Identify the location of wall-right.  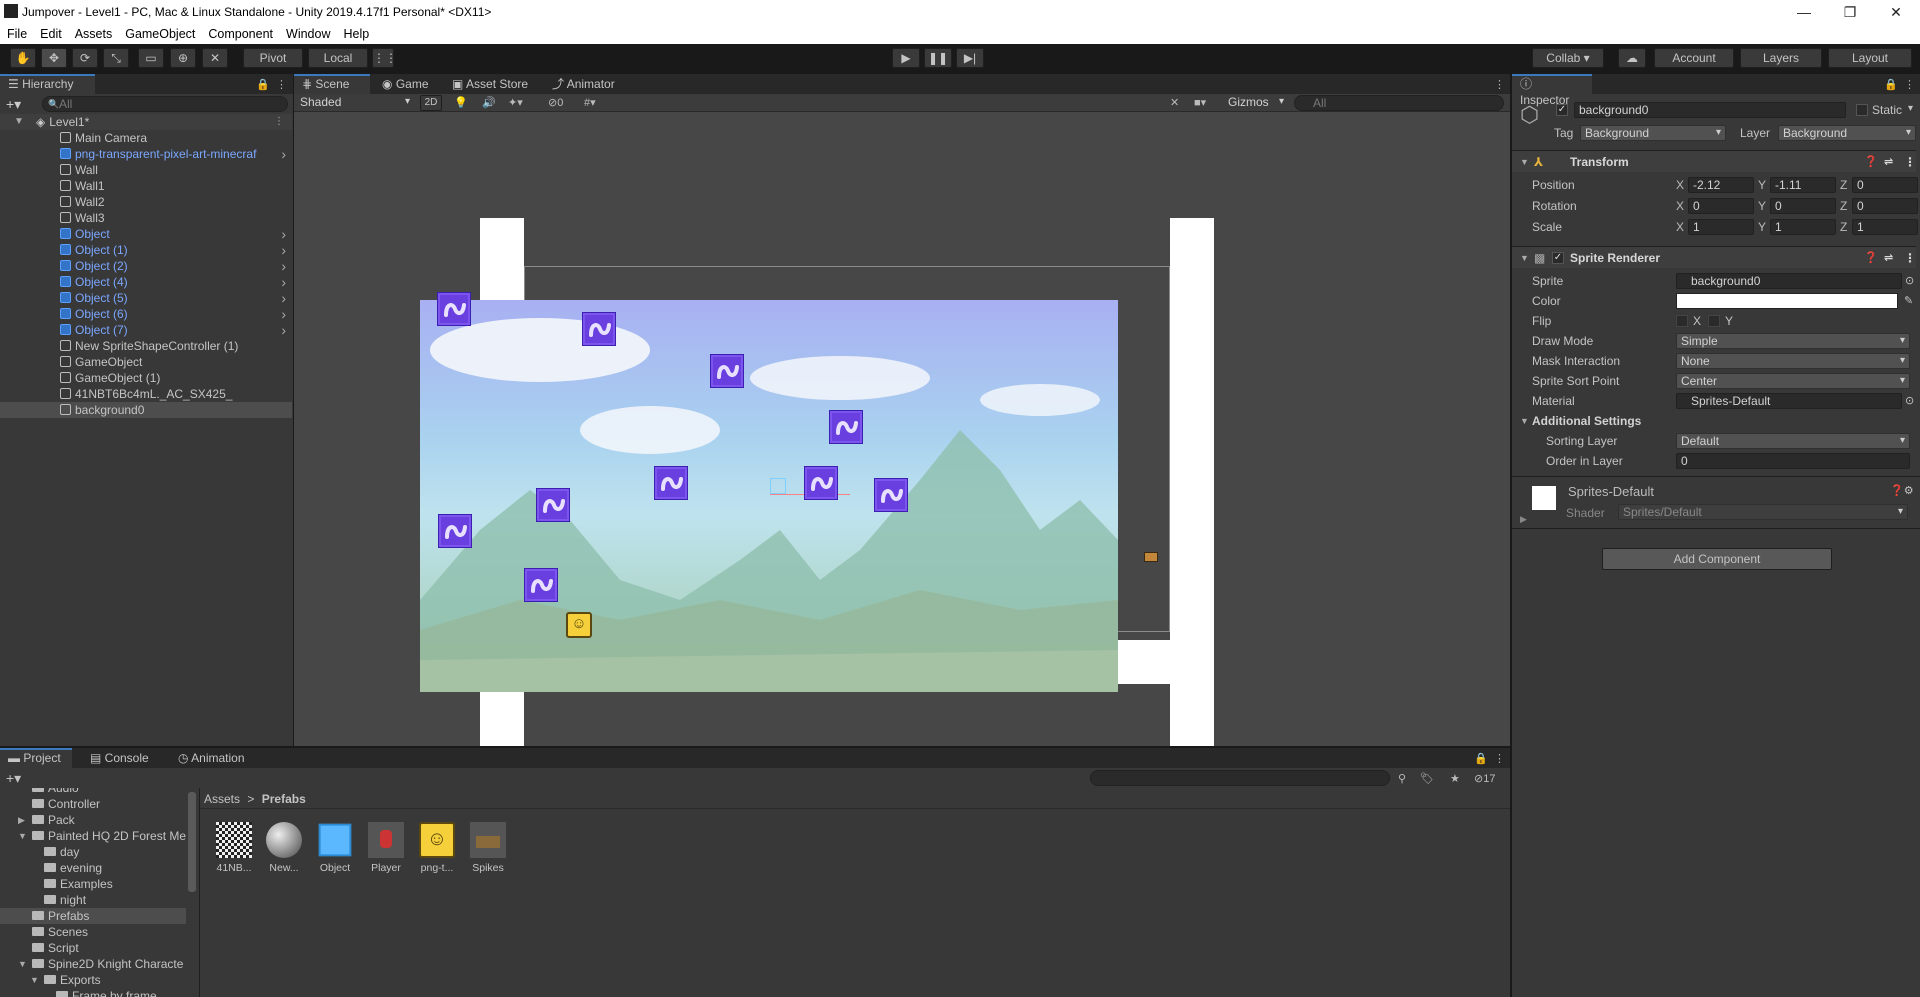
(1192, 482).